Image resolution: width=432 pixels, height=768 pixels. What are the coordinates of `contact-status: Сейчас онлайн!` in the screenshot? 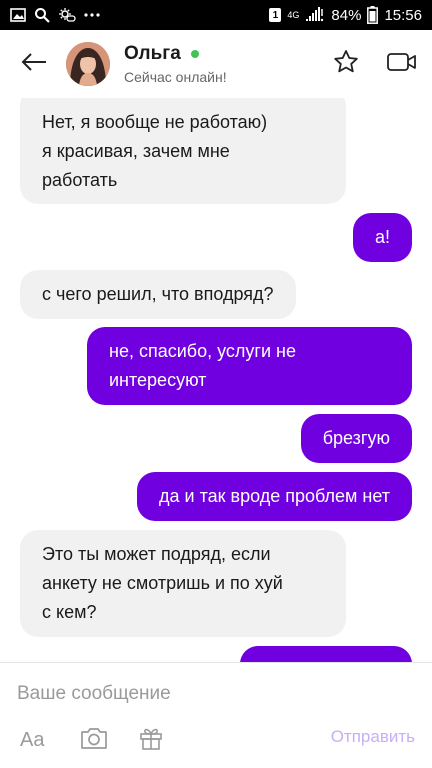 It's located at (175, 77).